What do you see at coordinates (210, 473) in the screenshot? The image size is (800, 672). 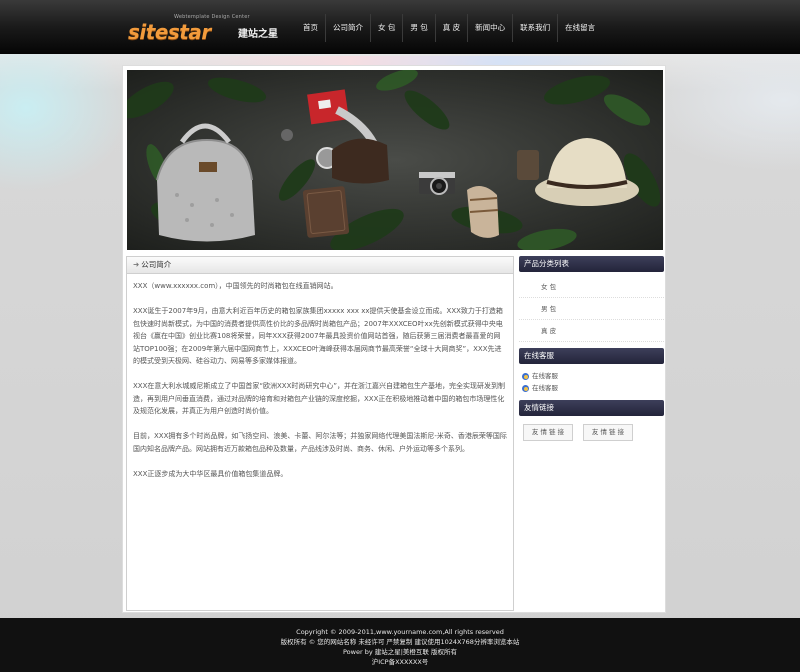 I see `article-paragraph: XXX正逐步成为大中华区最具价值箱包集道品牌。` at bounding box center [210, 473].